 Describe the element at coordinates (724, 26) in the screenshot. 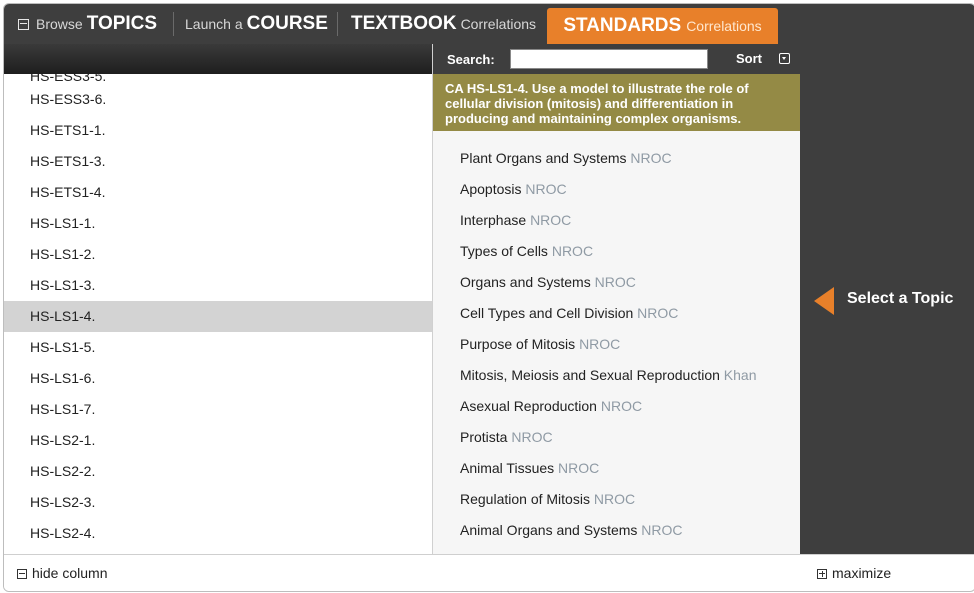

I see `nav-standards-suffix: Correlations` at that location.